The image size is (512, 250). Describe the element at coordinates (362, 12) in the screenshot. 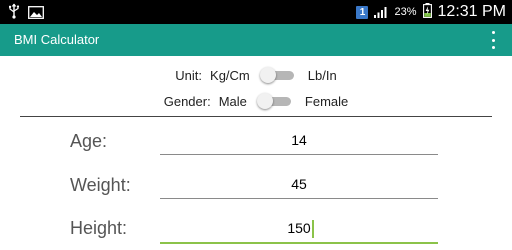

I see `notification-badge: 1` at that location.